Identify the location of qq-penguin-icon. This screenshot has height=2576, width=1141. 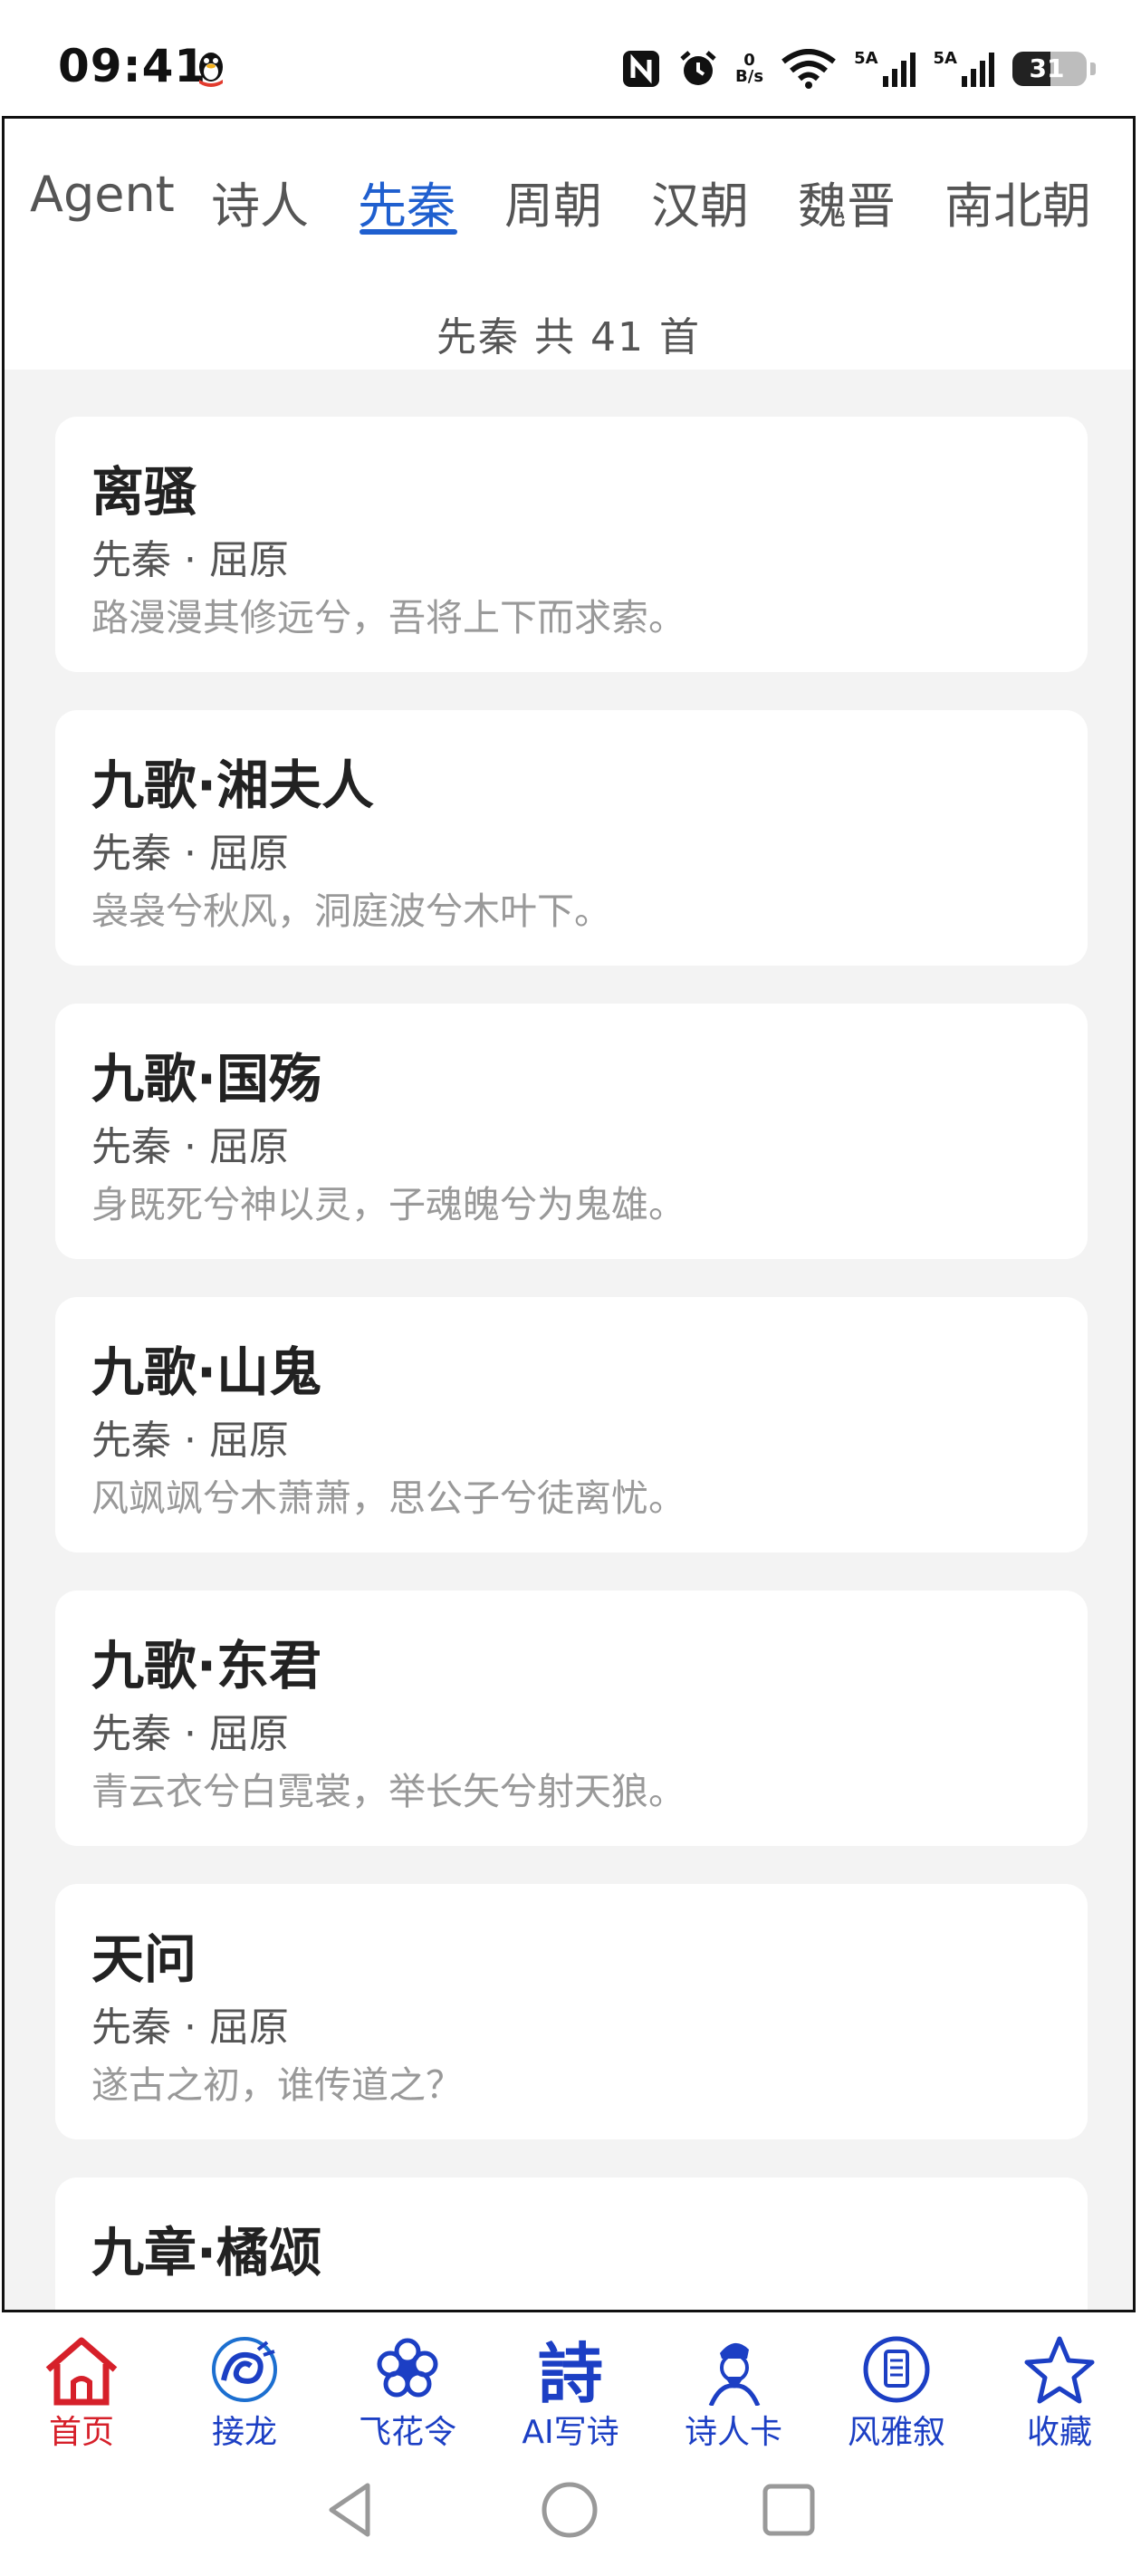
(211, 70).